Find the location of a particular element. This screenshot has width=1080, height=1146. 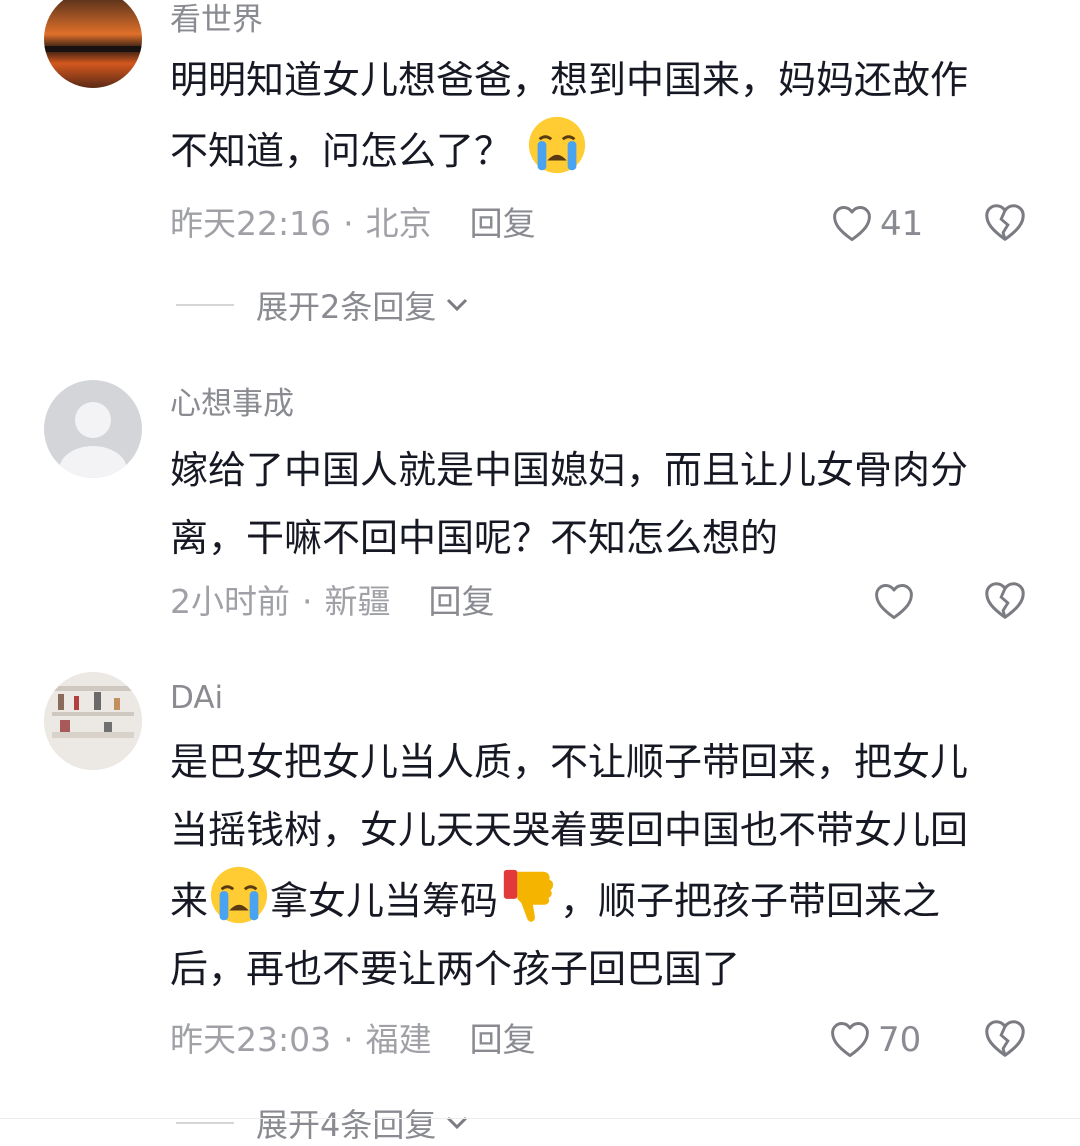

comment-line: 后，再也不要让两个孩子回巴国了 is located at coordinates (455, 969).